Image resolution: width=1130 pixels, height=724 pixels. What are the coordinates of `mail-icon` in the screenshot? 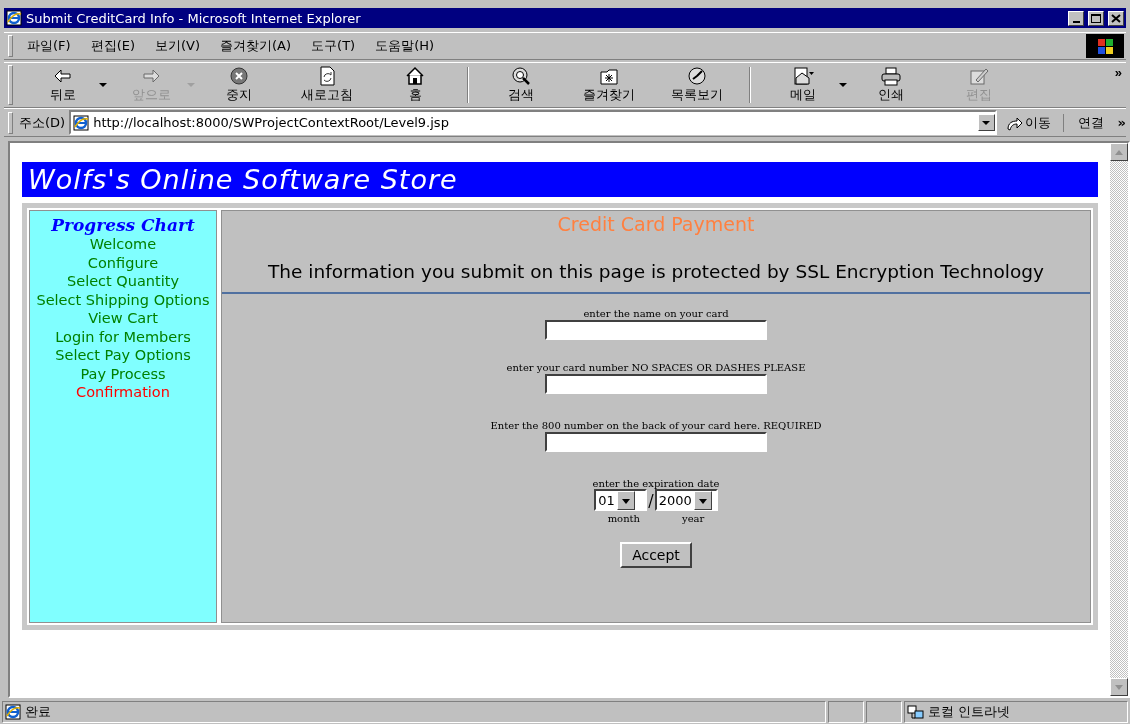 It's located at (803, 76).